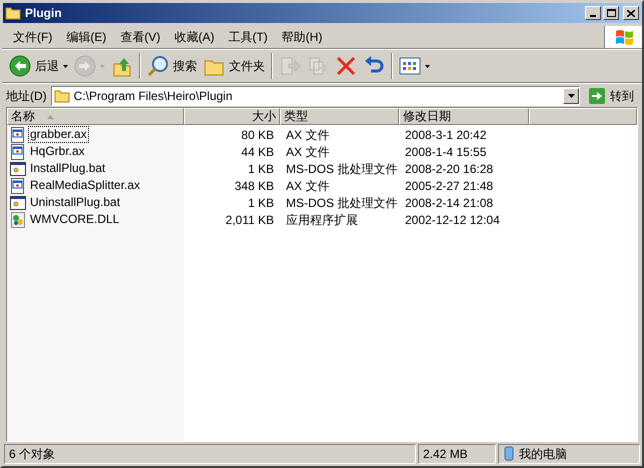 Image resolution: width=644 pixels, height=468 pixels. I want to click on library-file-icon, so click(18, 220).